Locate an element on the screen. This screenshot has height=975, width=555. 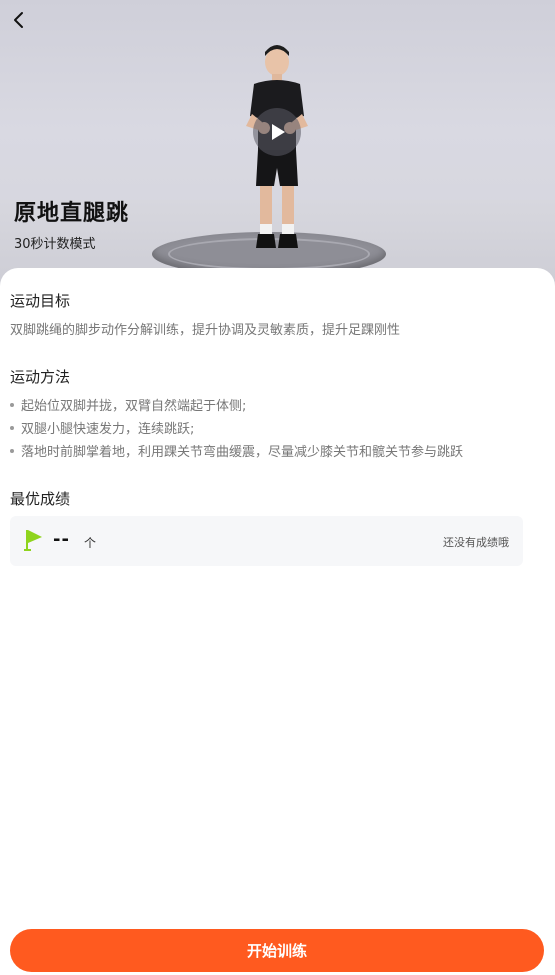
no-record-text: 还没有成绩哦 is located at coordinates (476, 542).